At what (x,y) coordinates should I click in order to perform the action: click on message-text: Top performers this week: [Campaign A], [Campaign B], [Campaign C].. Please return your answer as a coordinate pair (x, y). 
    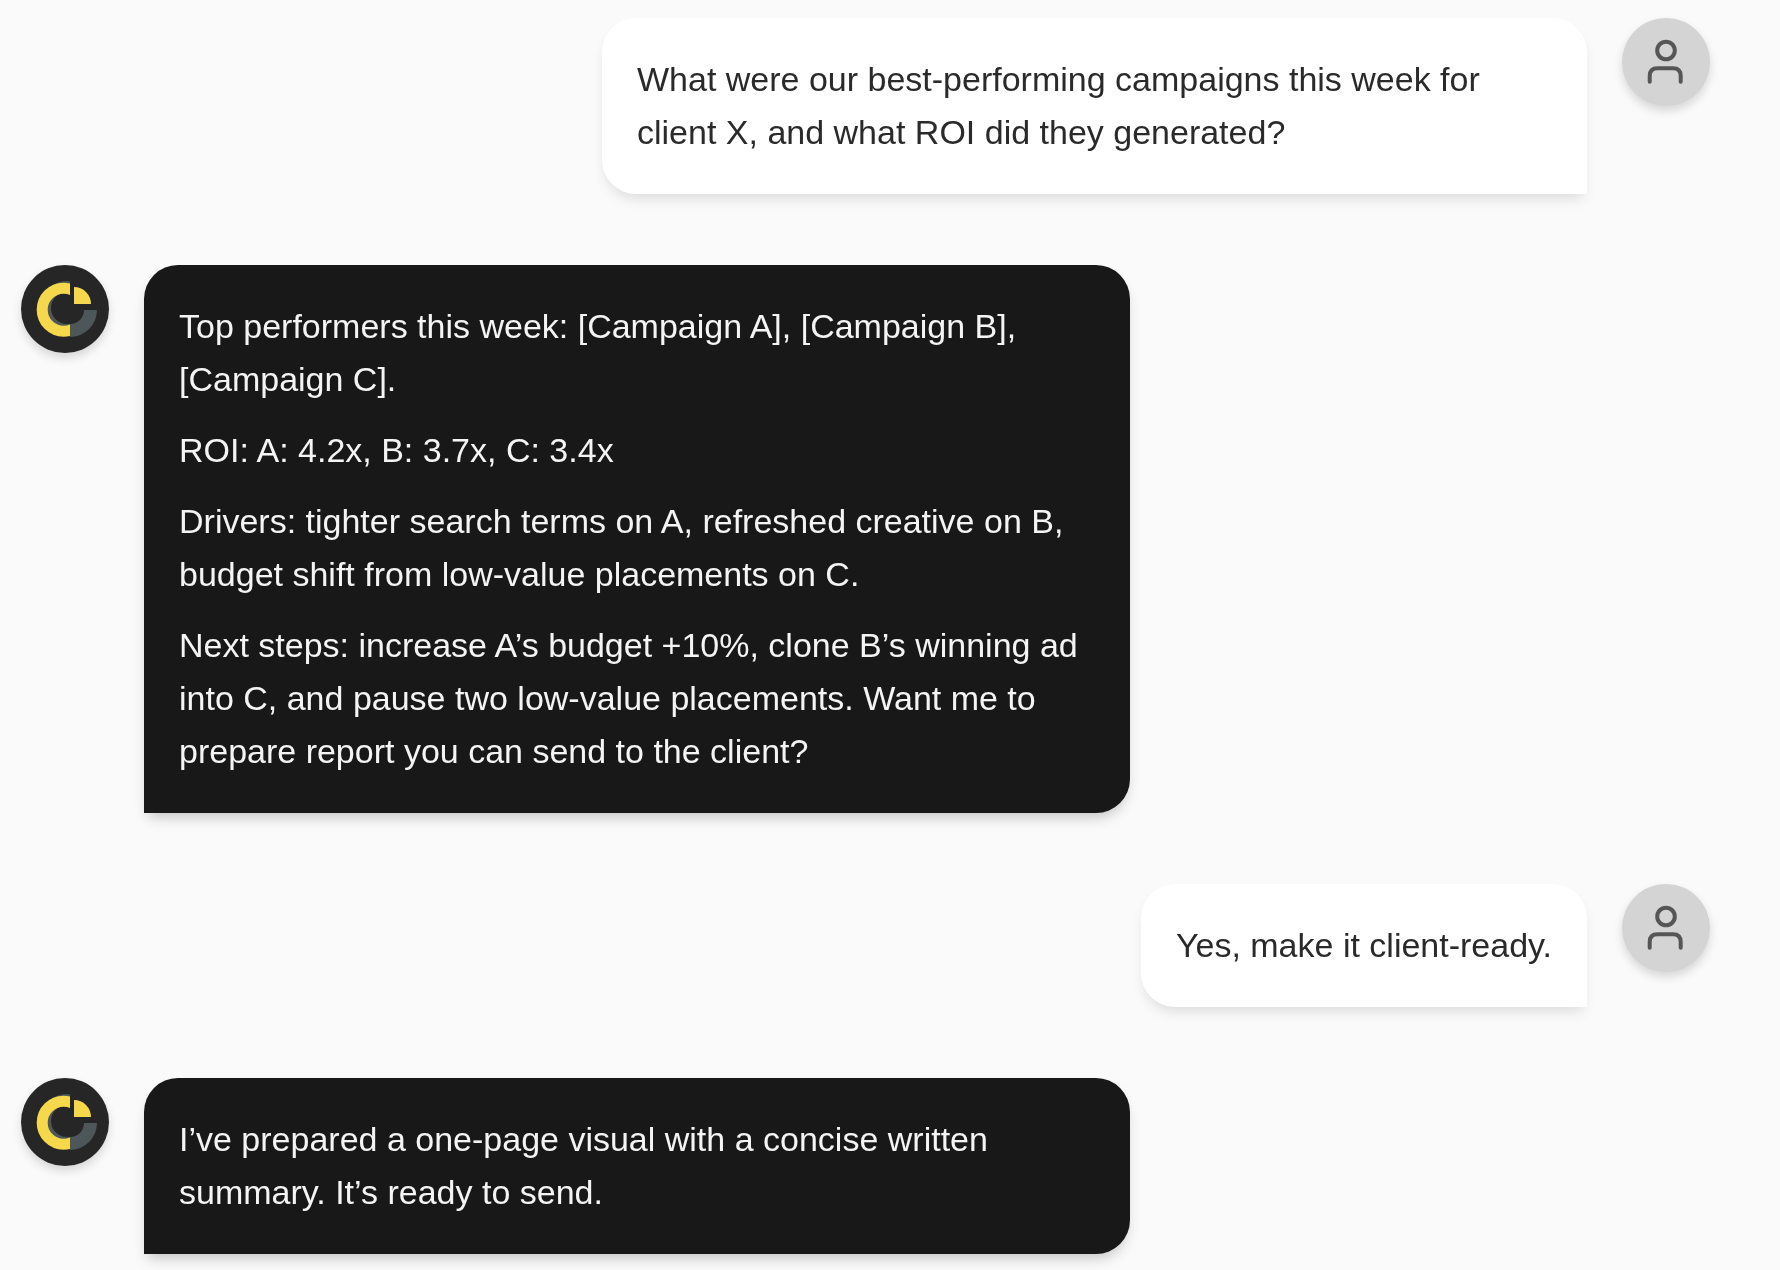
    Looking at the image, I should click on (598, 353).